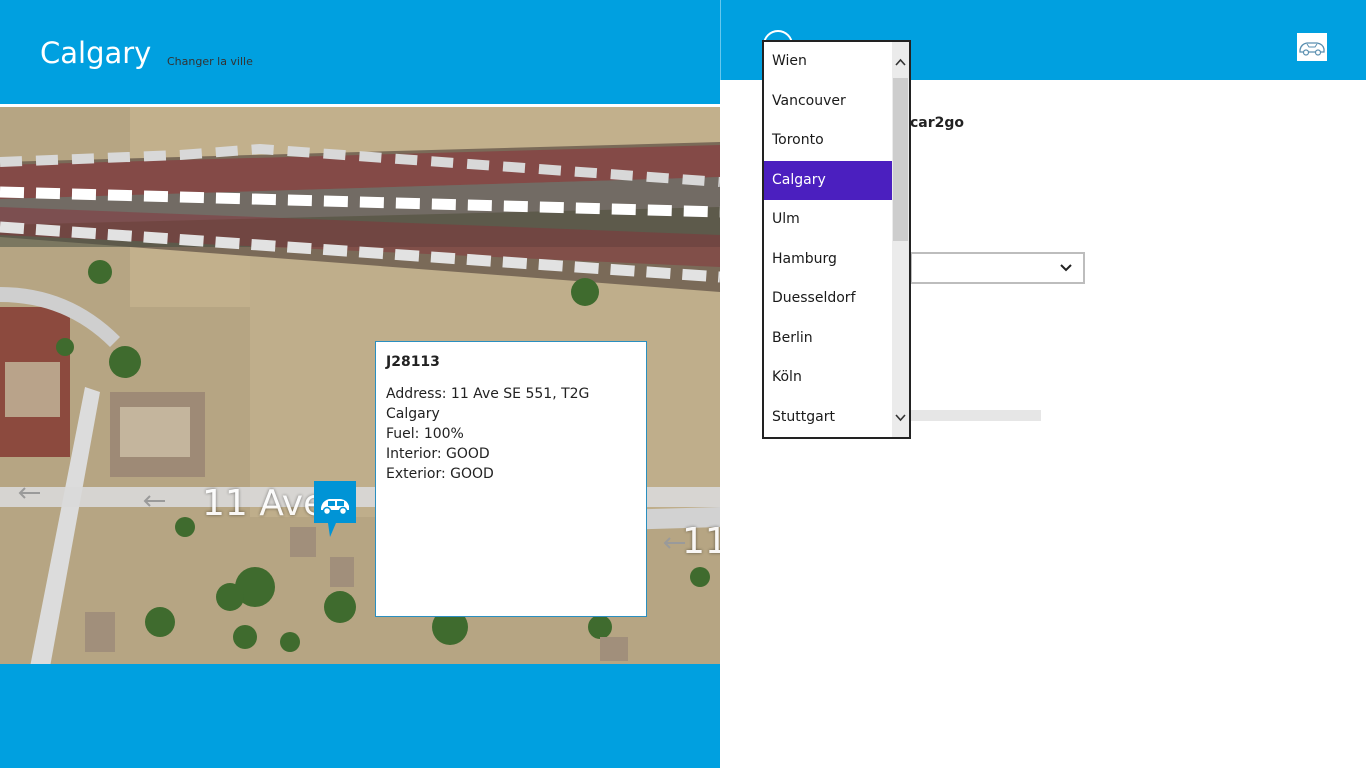 The height and width of the screenshot is (768, 1366). What do you see at coordinates (900, 61) in the screenshot?
I see `chevron-up-icon` at bounding box center [900, 61].